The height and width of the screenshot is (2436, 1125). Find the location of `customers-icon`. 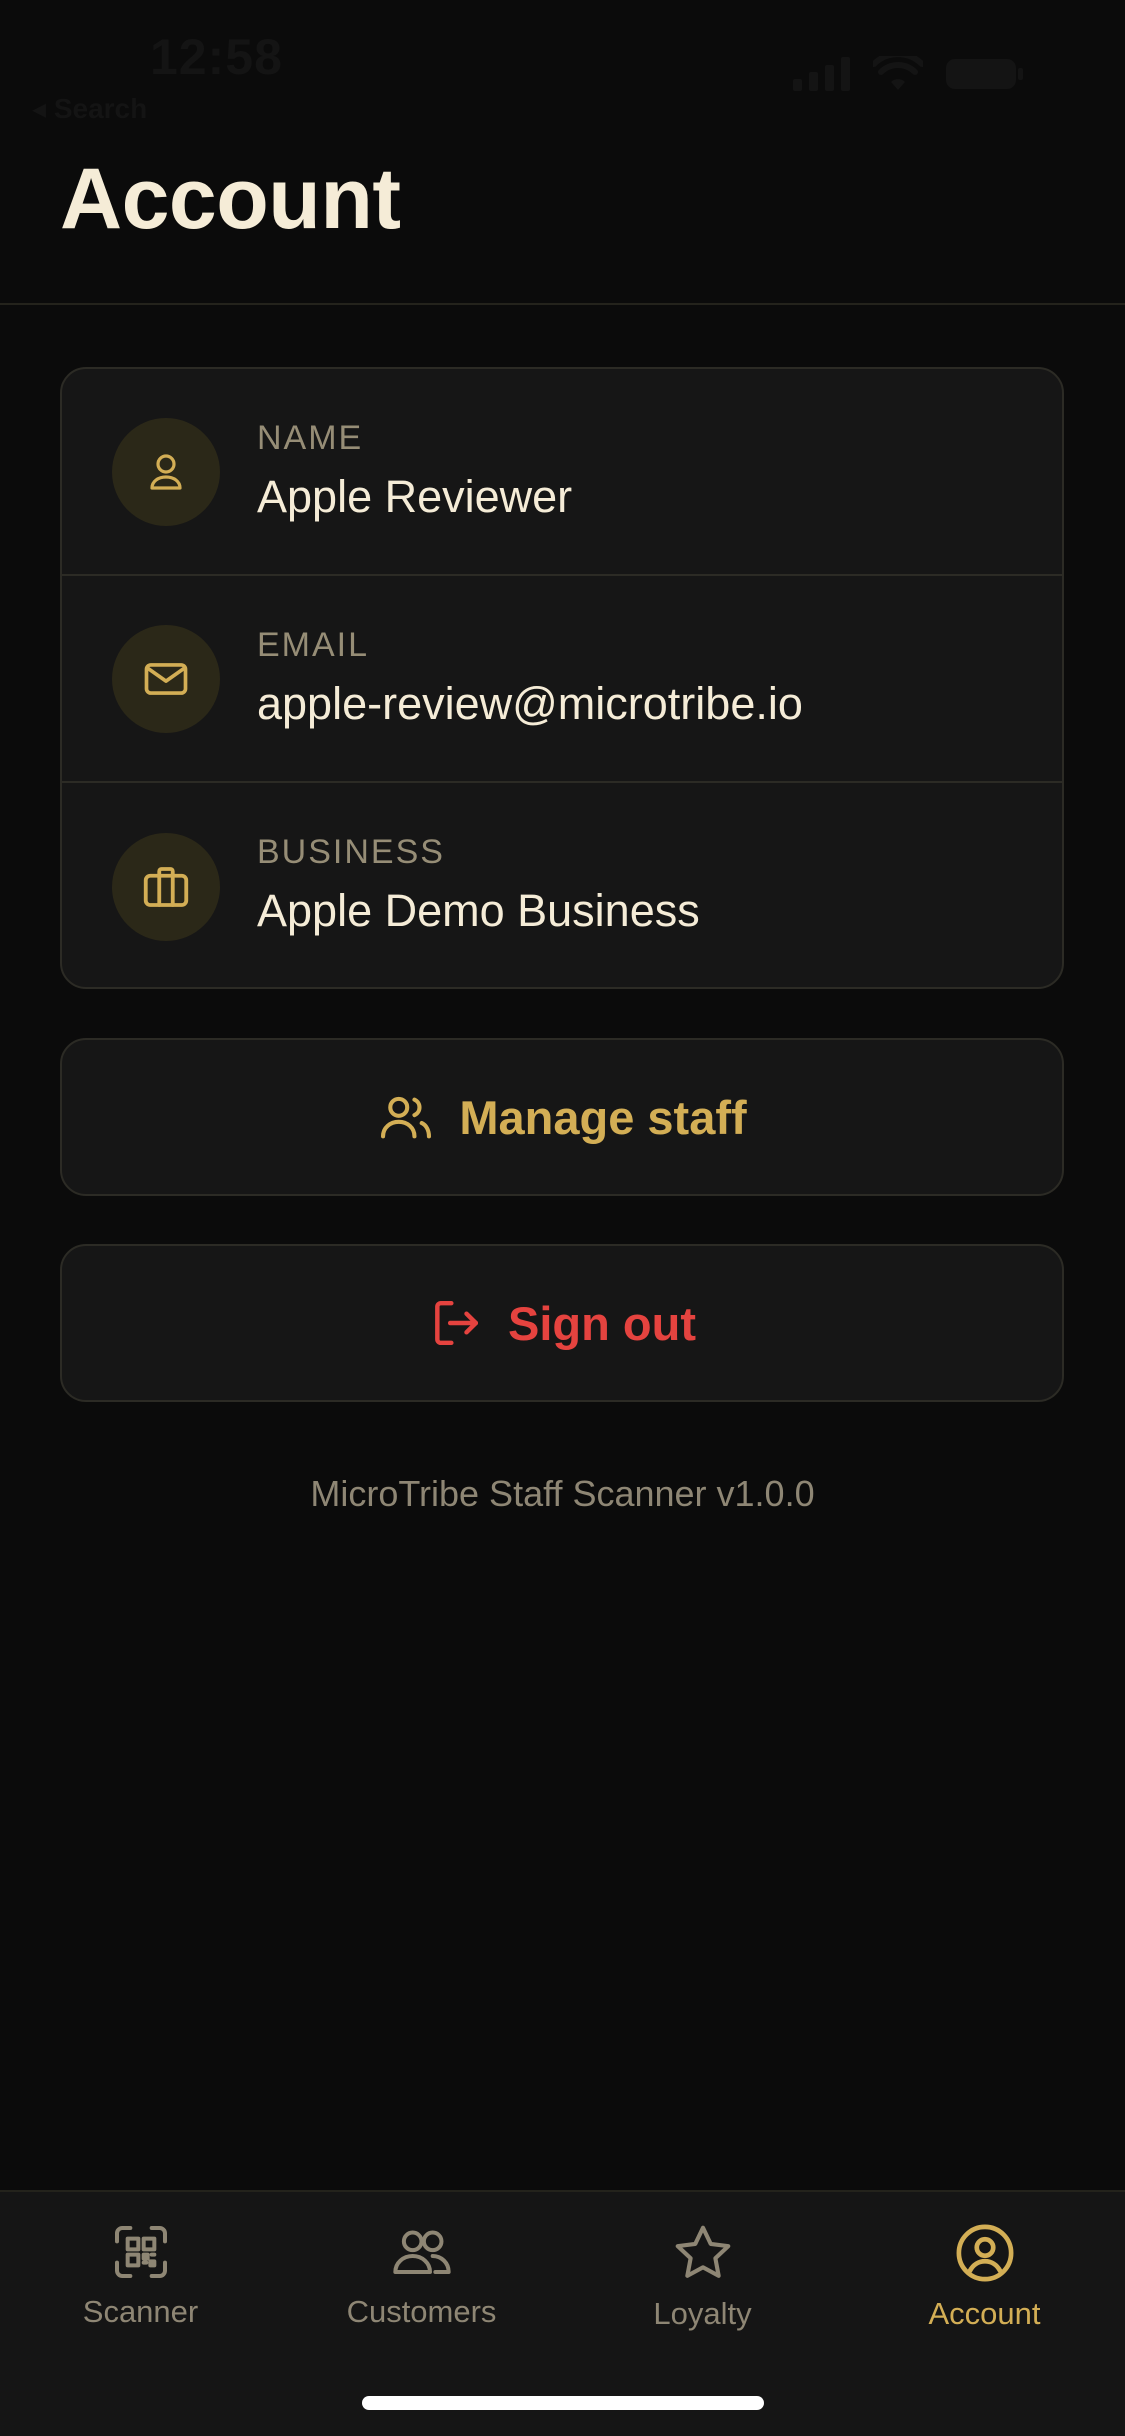

customers-icon is located at coordinates (421, 2252).